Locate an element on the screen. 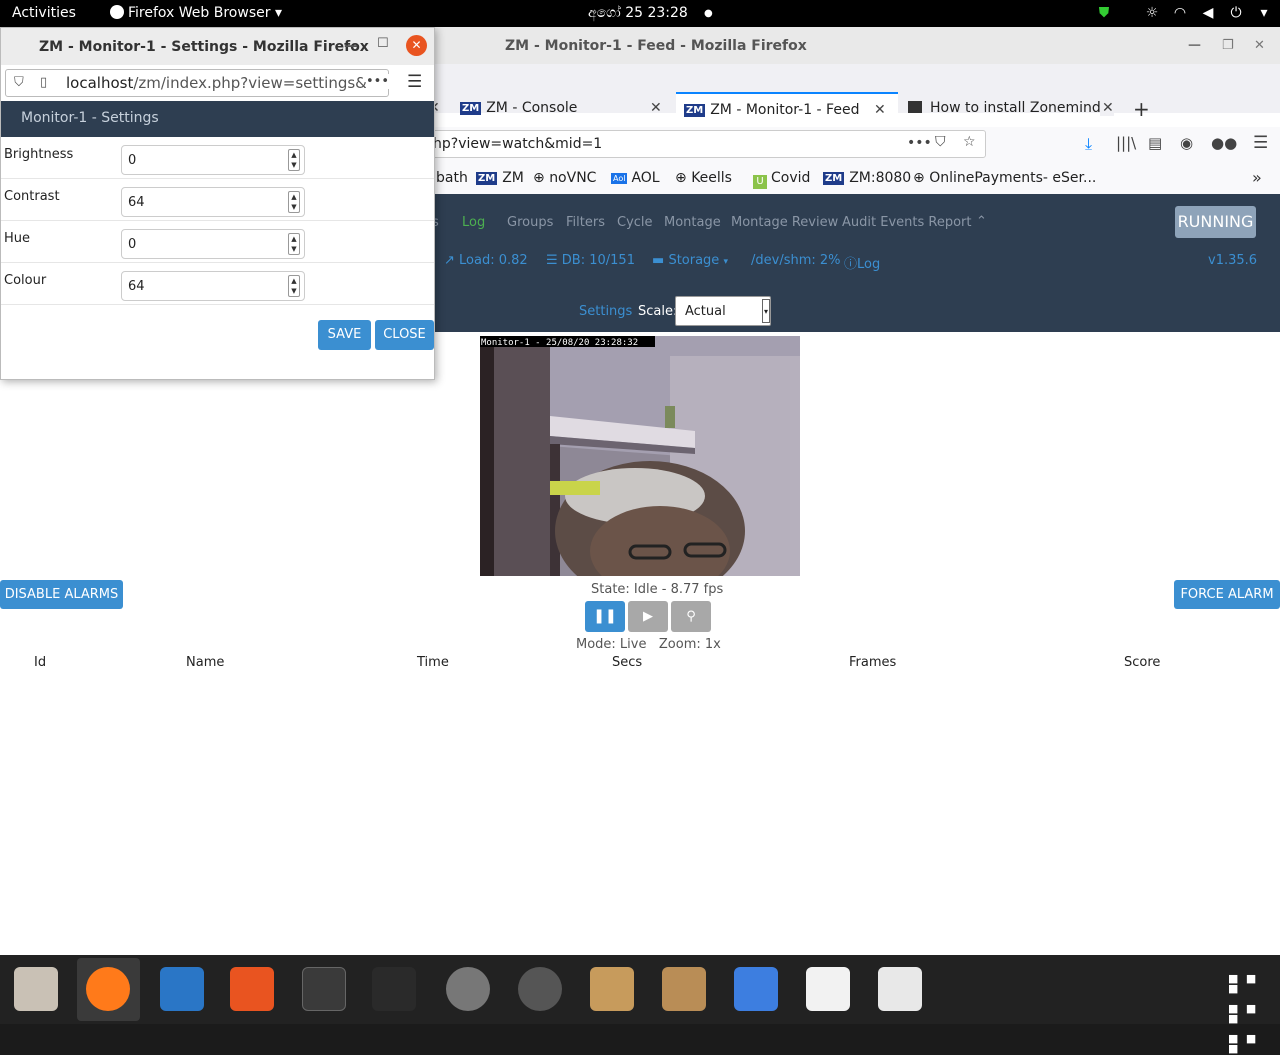 The image size is (1280, 1055). text-editor-icon is located at coordinates (828, 989).